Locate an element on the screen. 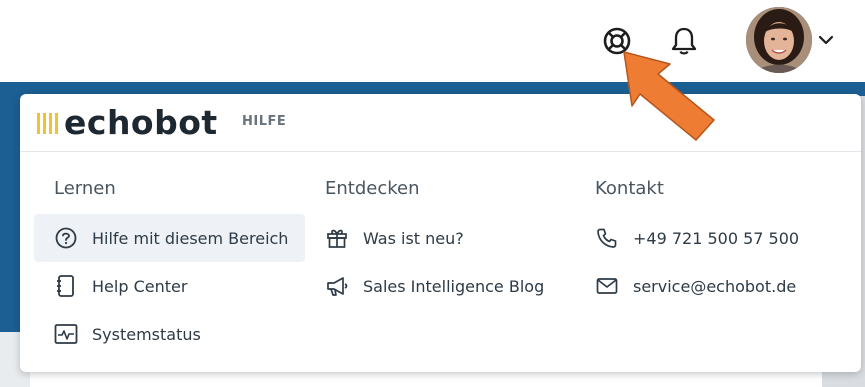 Image resolution: width=865 pixels, height=387 pixels. column-title: Entdecken is located at coordinates (372, 188).